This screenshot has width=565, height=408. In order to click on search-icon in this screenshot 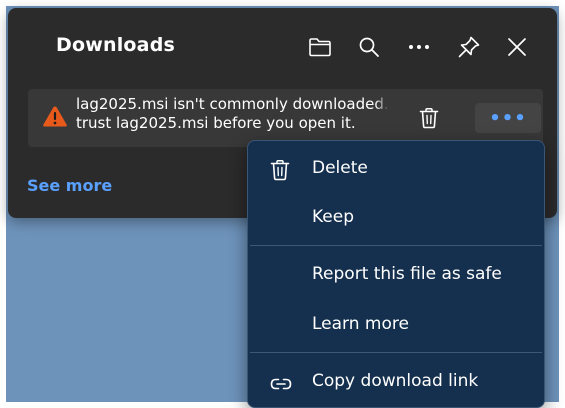, I will do `click(369, 47)`.